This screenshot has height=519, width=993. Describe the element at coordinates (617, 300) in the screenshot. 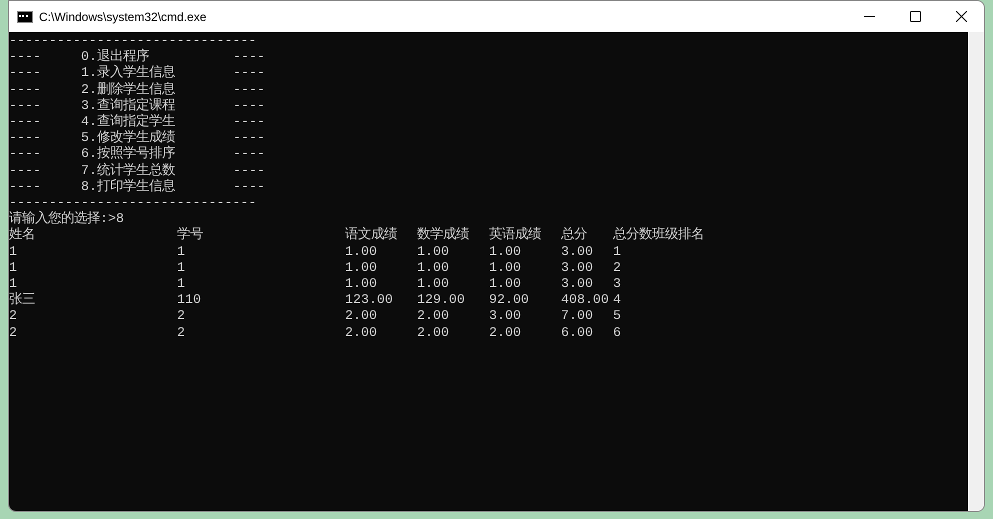

I see `table-cell: 4` at that location.